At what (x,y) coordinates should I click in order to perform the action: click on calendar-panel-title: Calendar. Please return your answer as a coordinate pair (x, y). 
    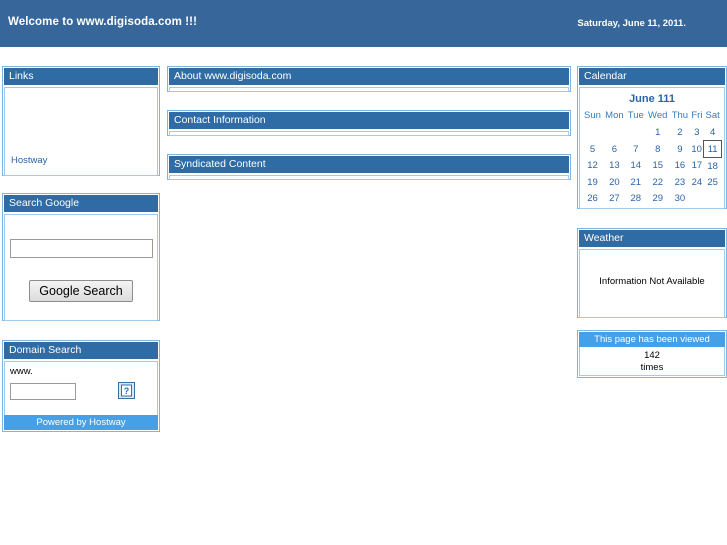
    Looking at the image, I should click on (652, 76).